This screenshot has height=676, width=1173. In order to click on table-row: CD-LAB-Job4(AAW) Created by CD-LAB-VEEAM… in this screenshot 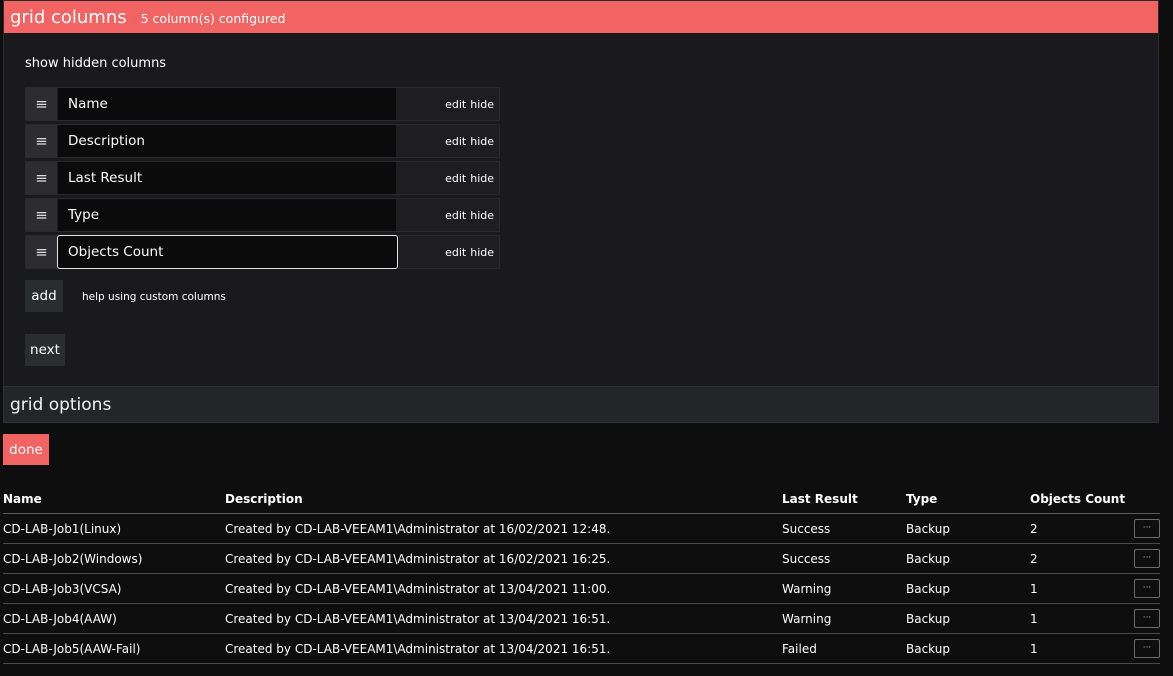, I will do `click(581, 619)`.